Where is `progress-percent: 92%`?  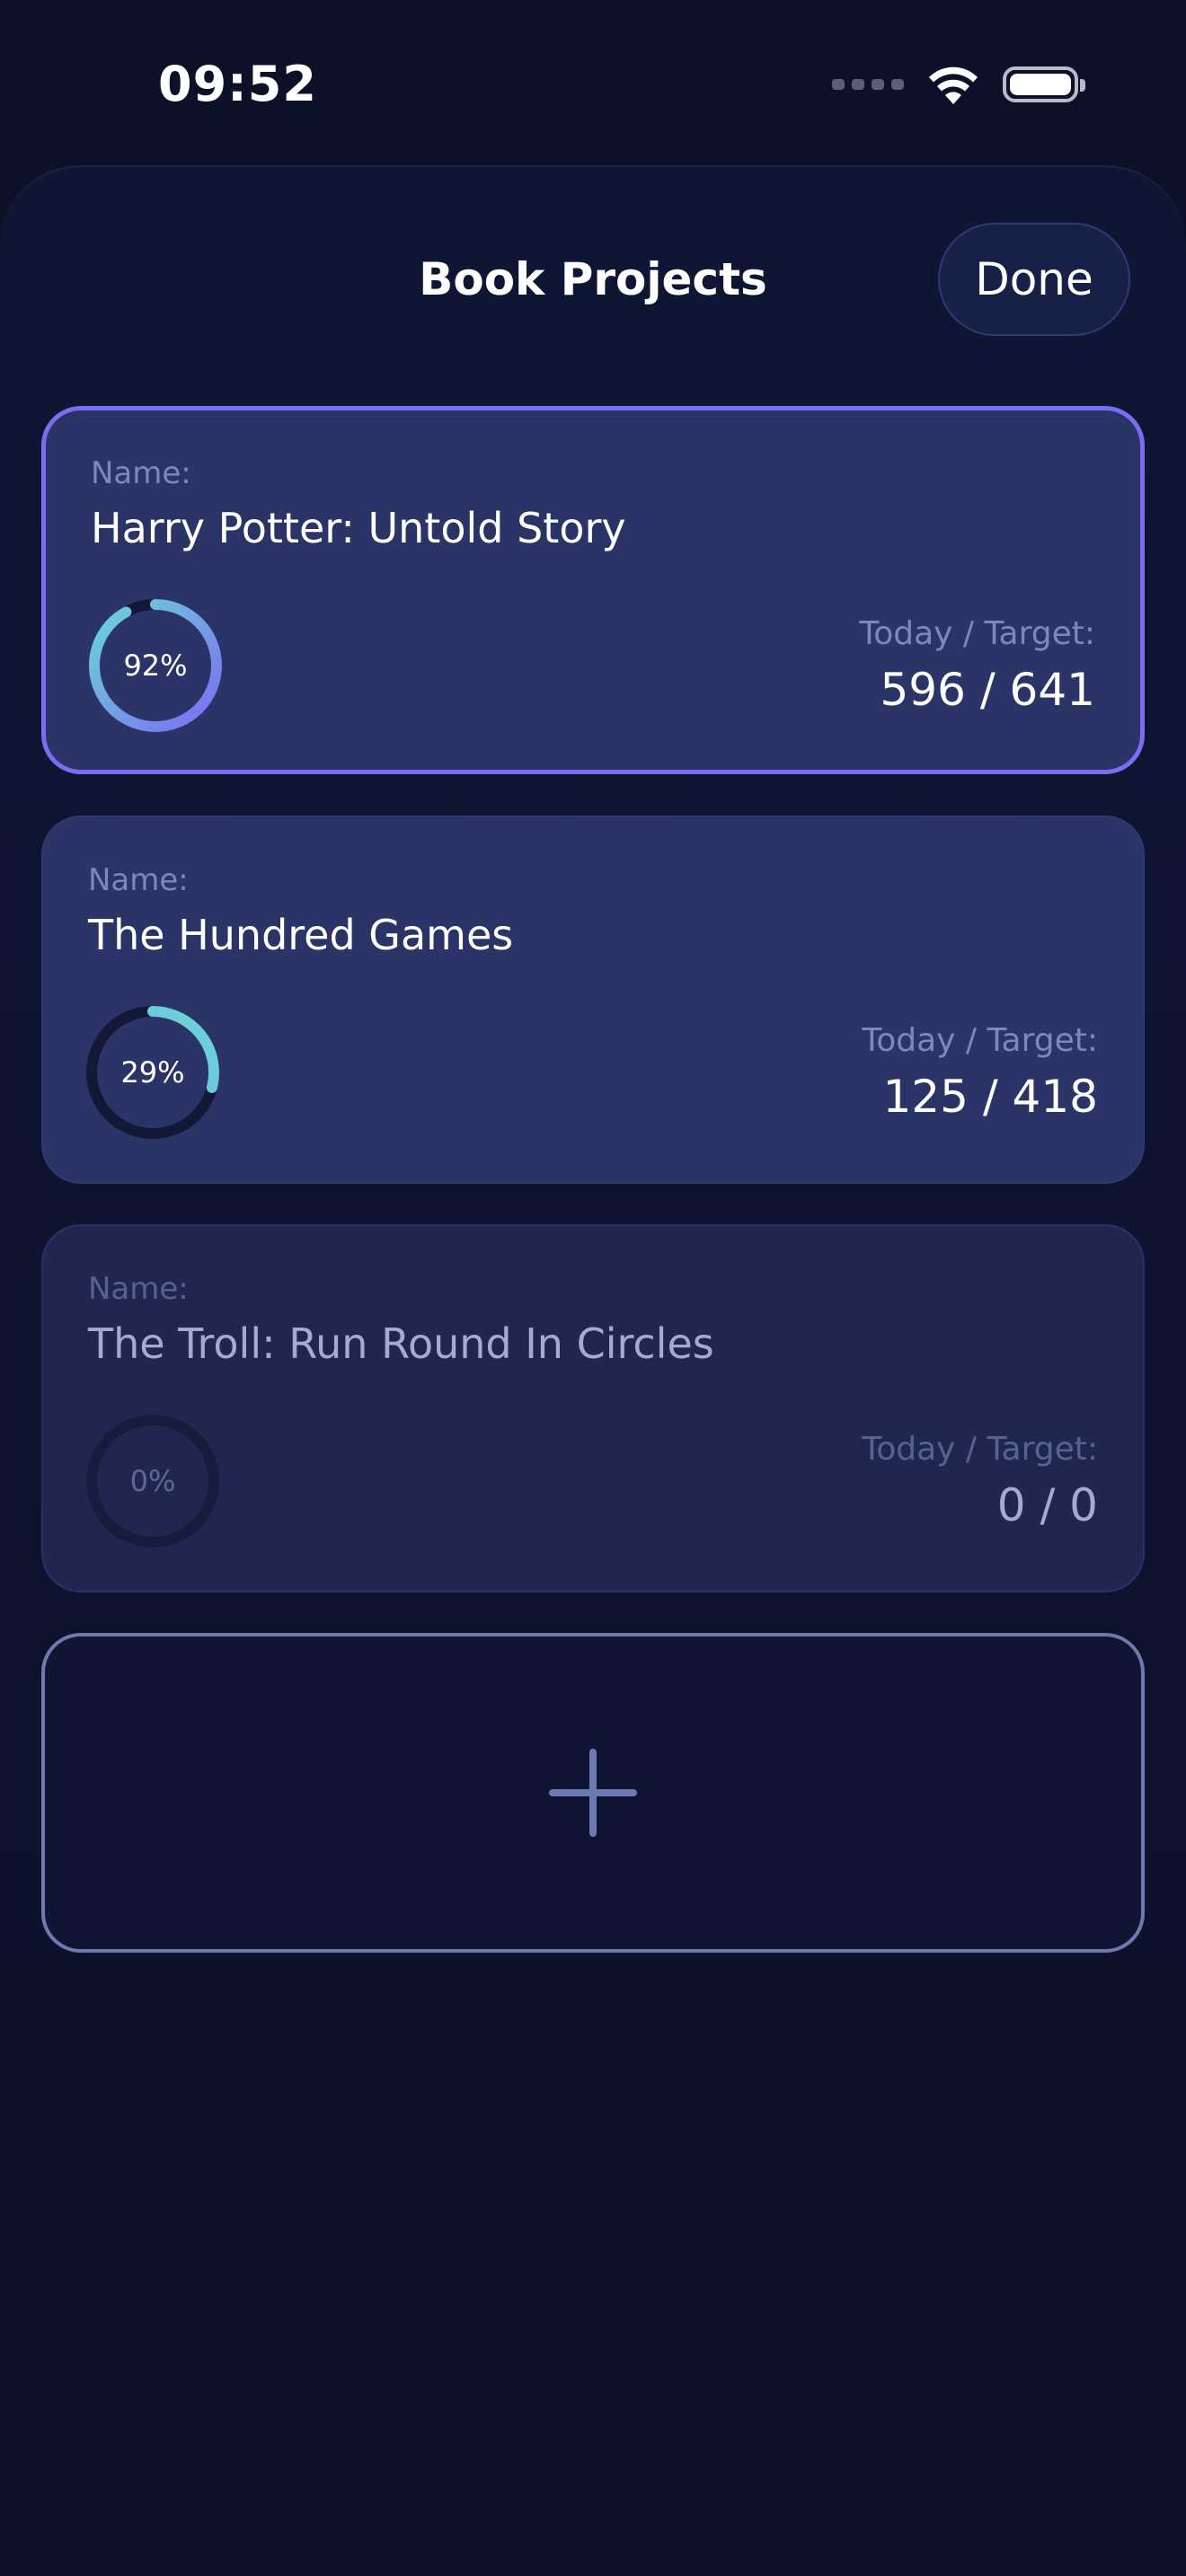 progress-percent: 92% is located at coordinates (155, 665).